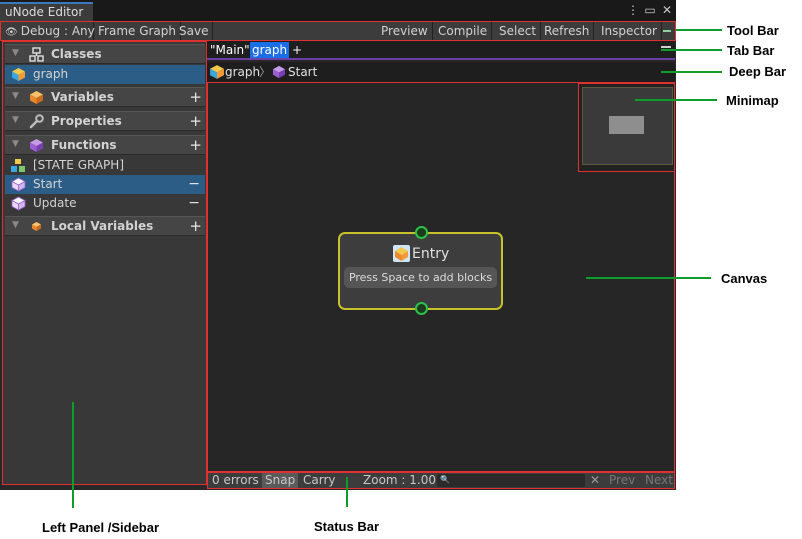 Image resolution: width=802 pixels, height=539 pixels. What do you see at coordinates (36, 121) in the screenshot?
I see `wrench-icon` at bounding box center [36, 121].